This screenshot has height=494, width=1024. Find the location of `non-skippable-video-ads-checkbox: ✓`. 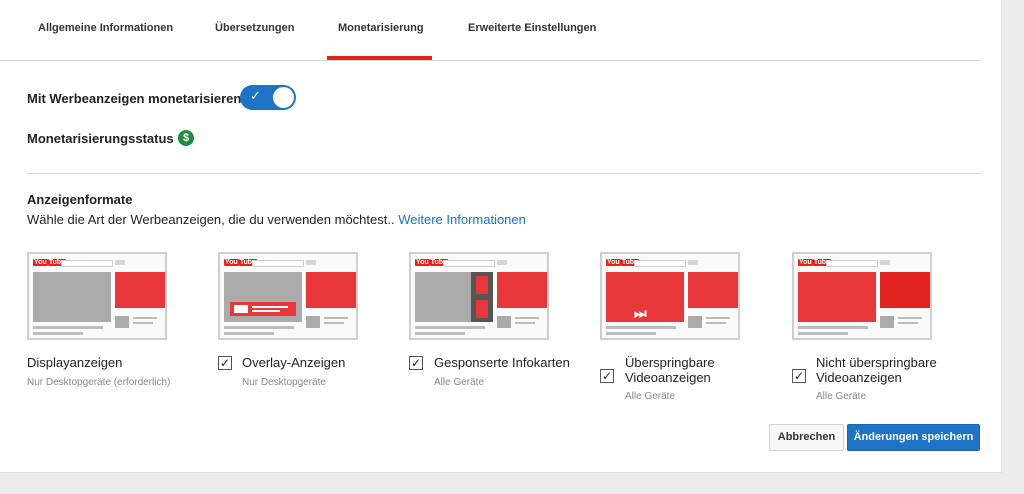

non-skippable-video-ads-checkbox: ✓ is located at coordinates (799, 376).